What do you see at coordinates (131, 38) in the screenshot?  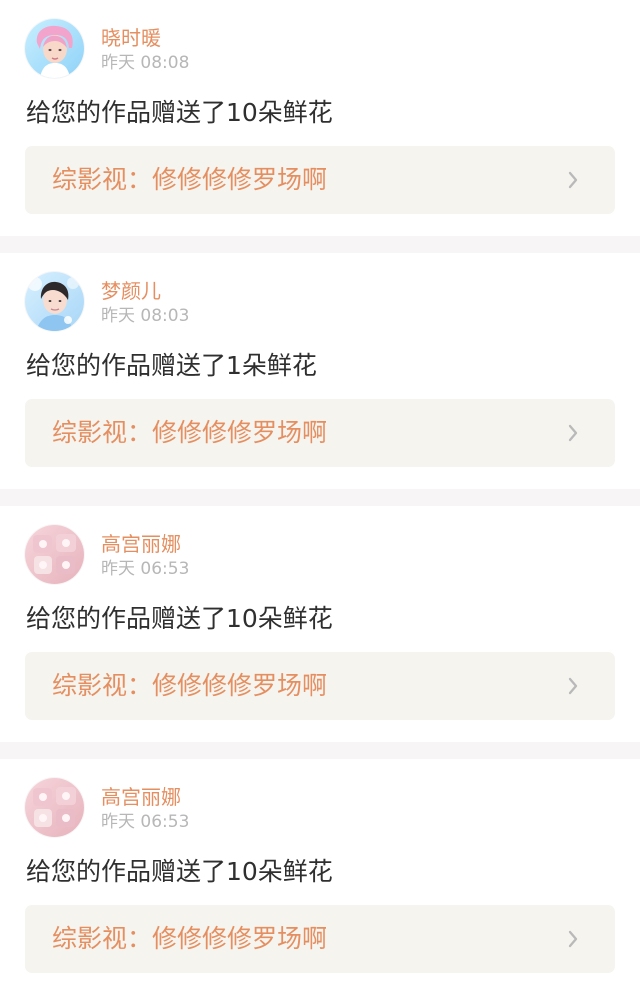 I see `username: 晓时暖` at bounding box center [131, 38].